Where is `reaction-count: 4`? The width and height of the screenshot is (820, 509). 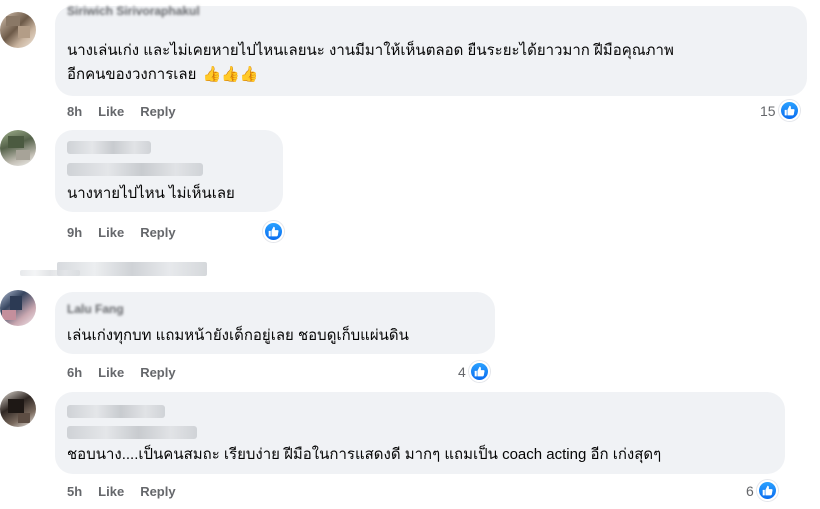 reaction-count: 4 is located at coordinates (462, 371).